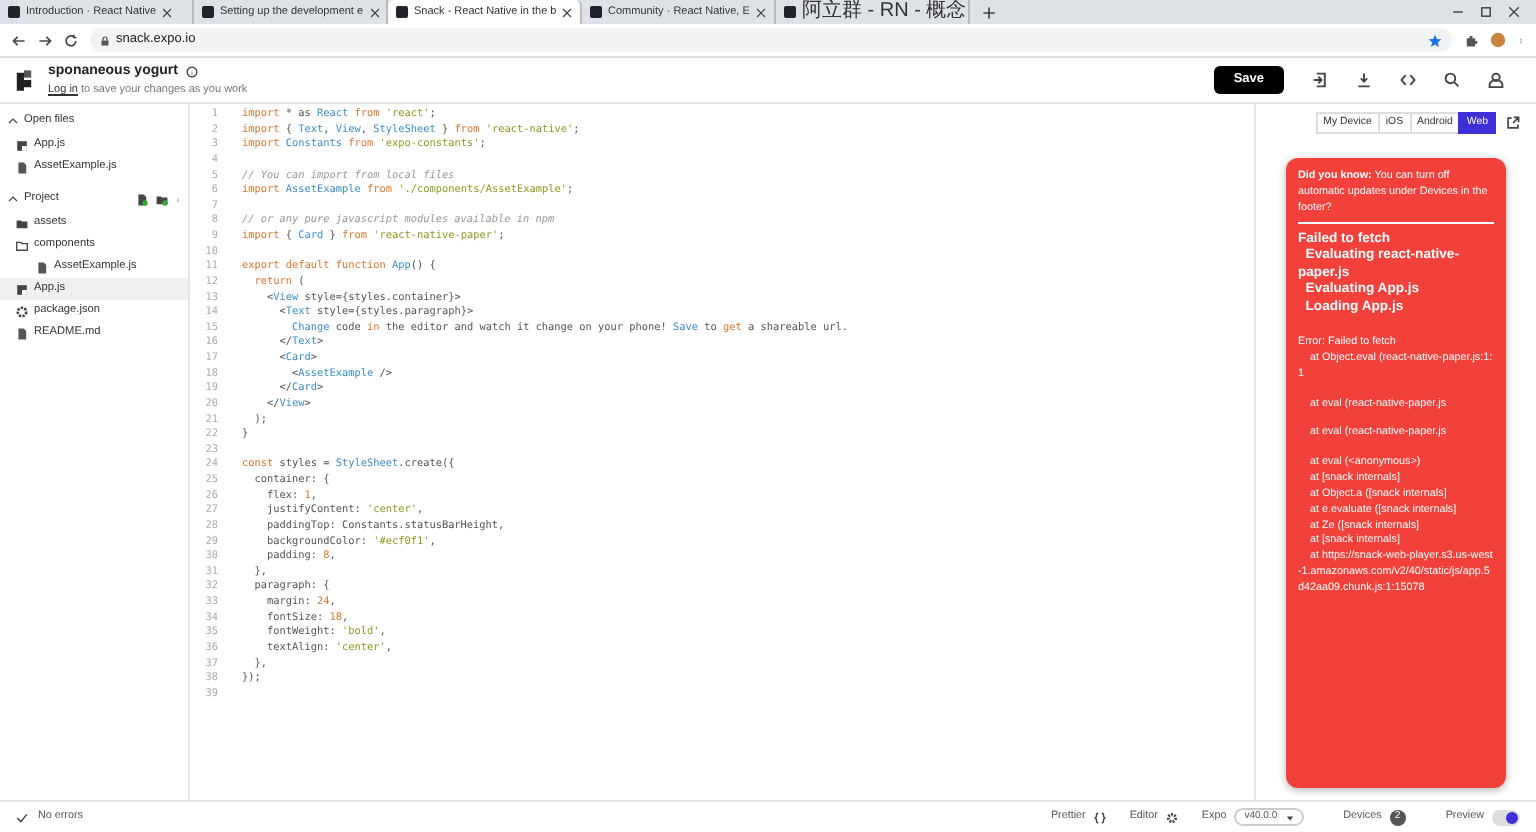 Image resolution: width=1536 pixels, height=832 pixels. What do you see at coordinates (1364, 80) in the screenshot?
I see `download-icon` at bounding box center [1364, 80].